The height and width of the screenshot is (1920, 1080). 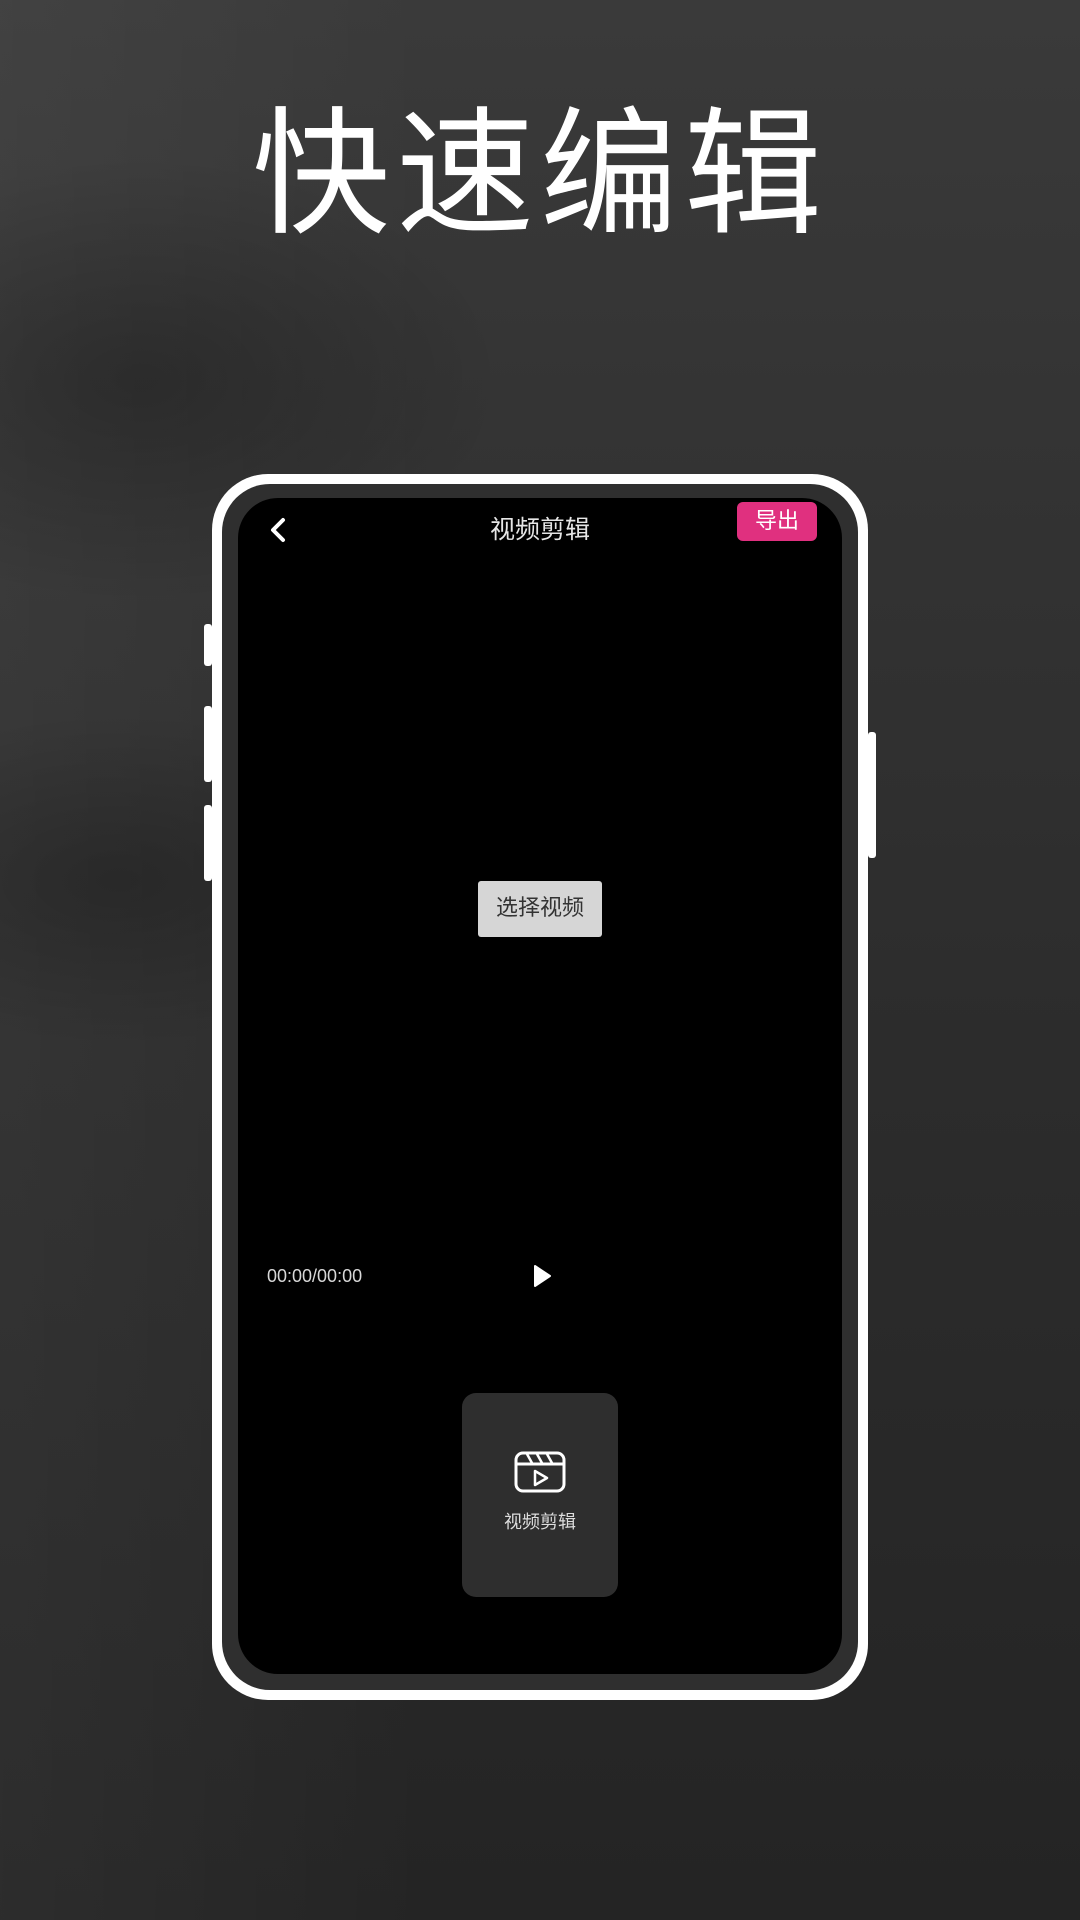 I want to click on select-video-button: 选择视频, so click(x=540, y=909).